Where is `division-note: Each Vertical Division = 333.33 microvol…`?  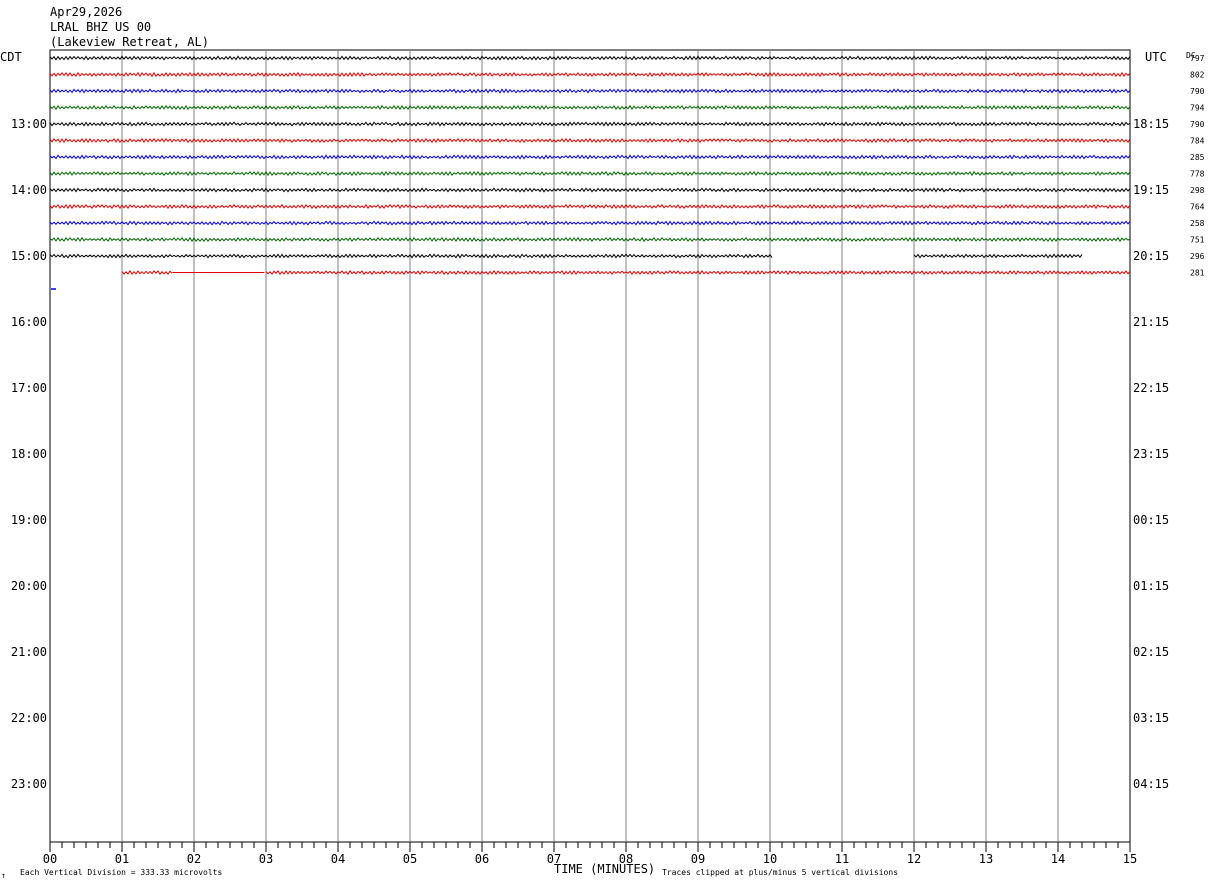
division-note: Each Vertical Division = 333.33 microvol… is located at coordinates (121, 872).